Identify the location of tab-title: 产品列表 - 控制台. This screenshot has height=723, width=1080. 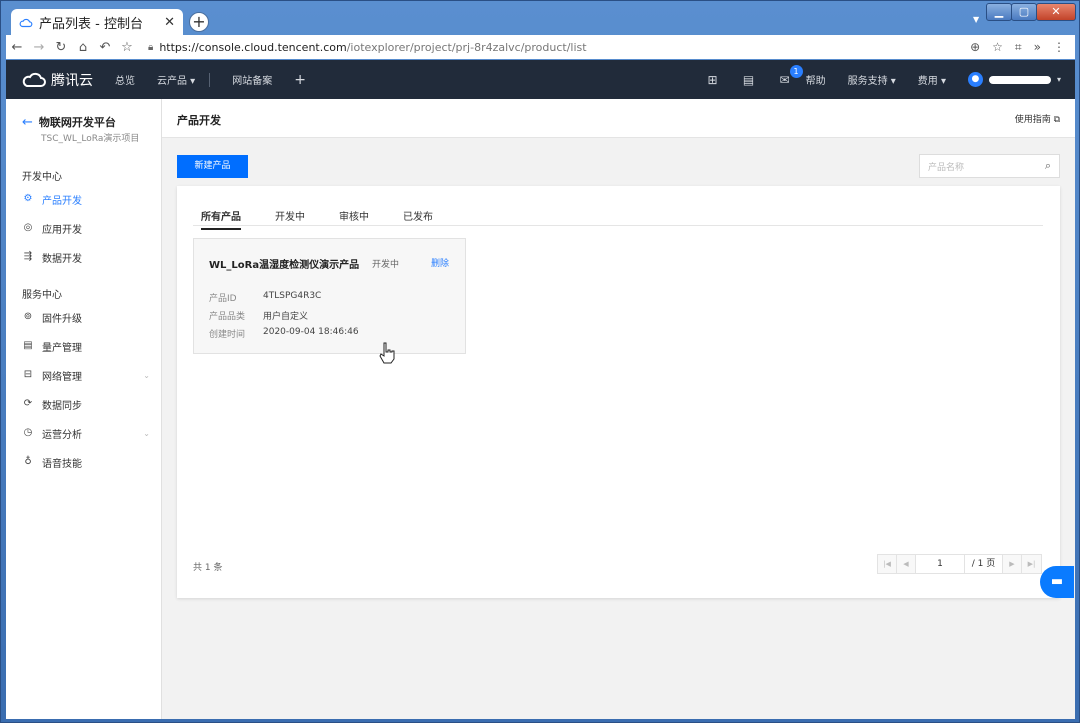
(91, 24).